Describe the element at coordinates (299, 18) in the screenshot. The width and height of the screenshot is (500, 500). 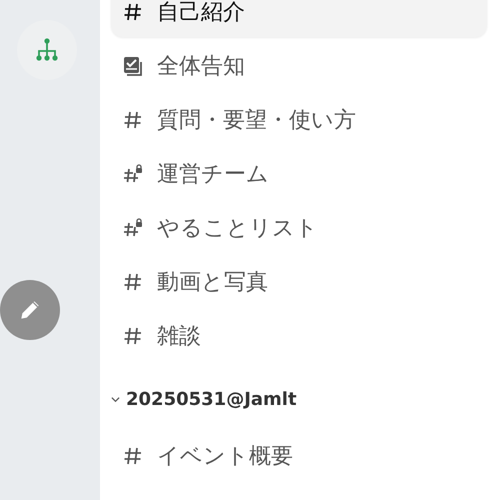
I see `channel-item: 自己紹介` at that location.